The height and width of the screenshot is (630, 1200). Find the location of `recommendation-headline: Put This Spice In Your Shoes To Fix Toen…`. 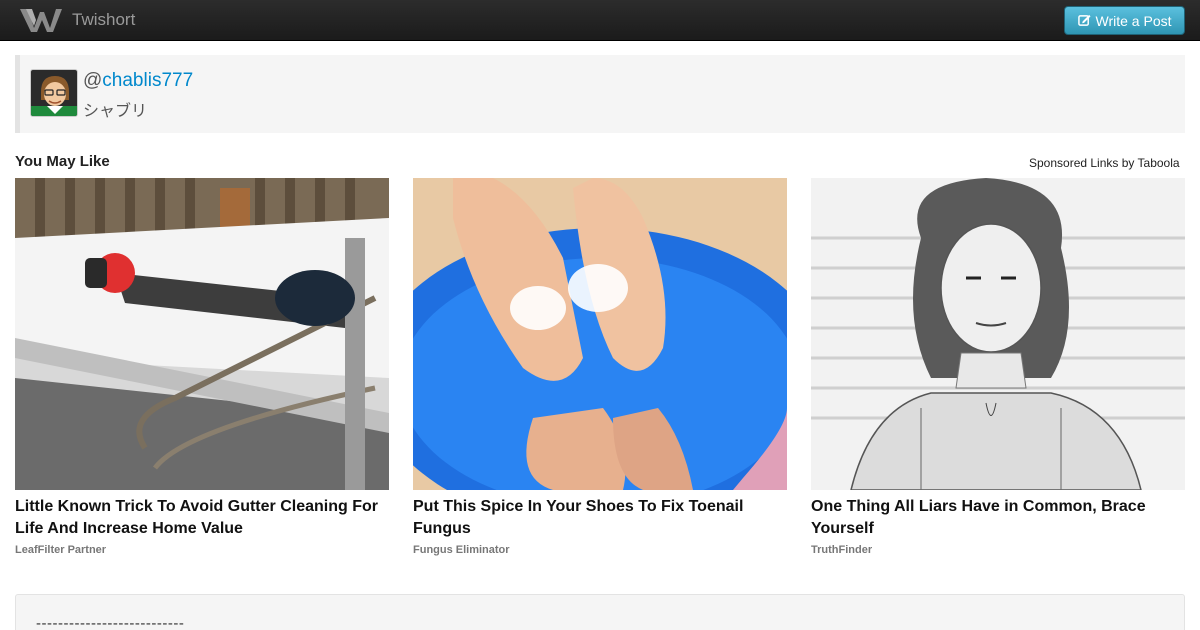

recommendation-headline: Put This Spice In Your Shoes To Fix Toen… is located at coordinates (600, 518).